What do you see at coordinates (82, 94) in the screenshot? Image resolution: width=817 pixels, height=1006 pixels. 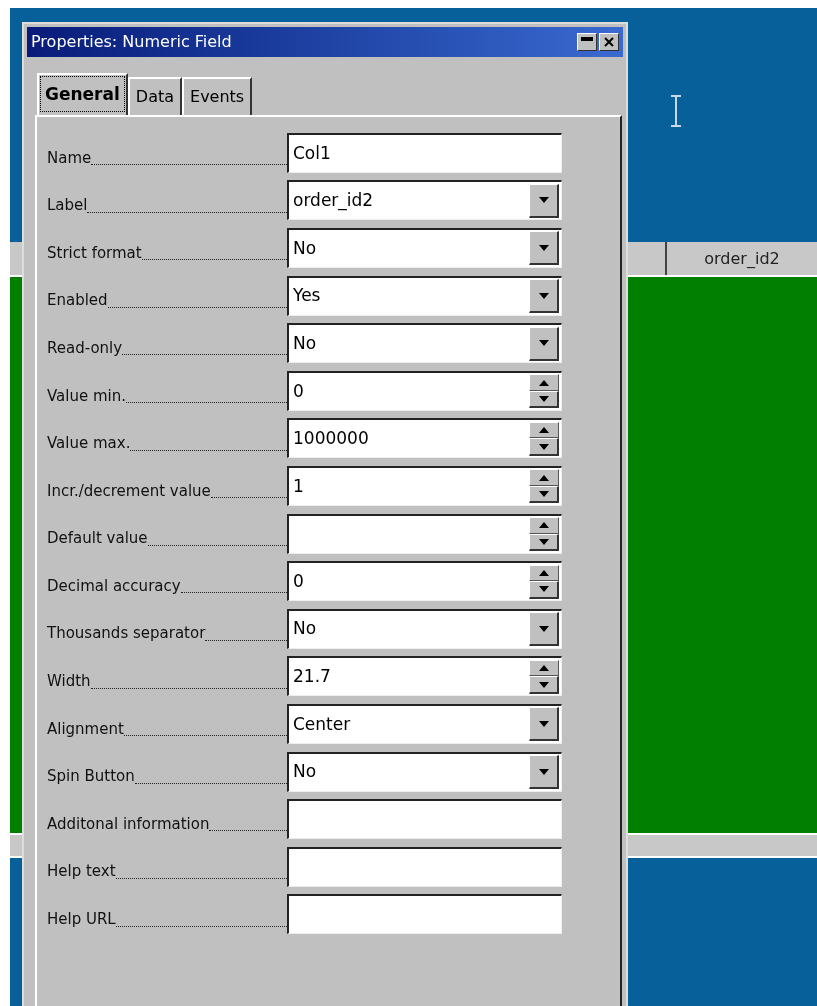 I see `tab: General` at bounding box center [82, 94].